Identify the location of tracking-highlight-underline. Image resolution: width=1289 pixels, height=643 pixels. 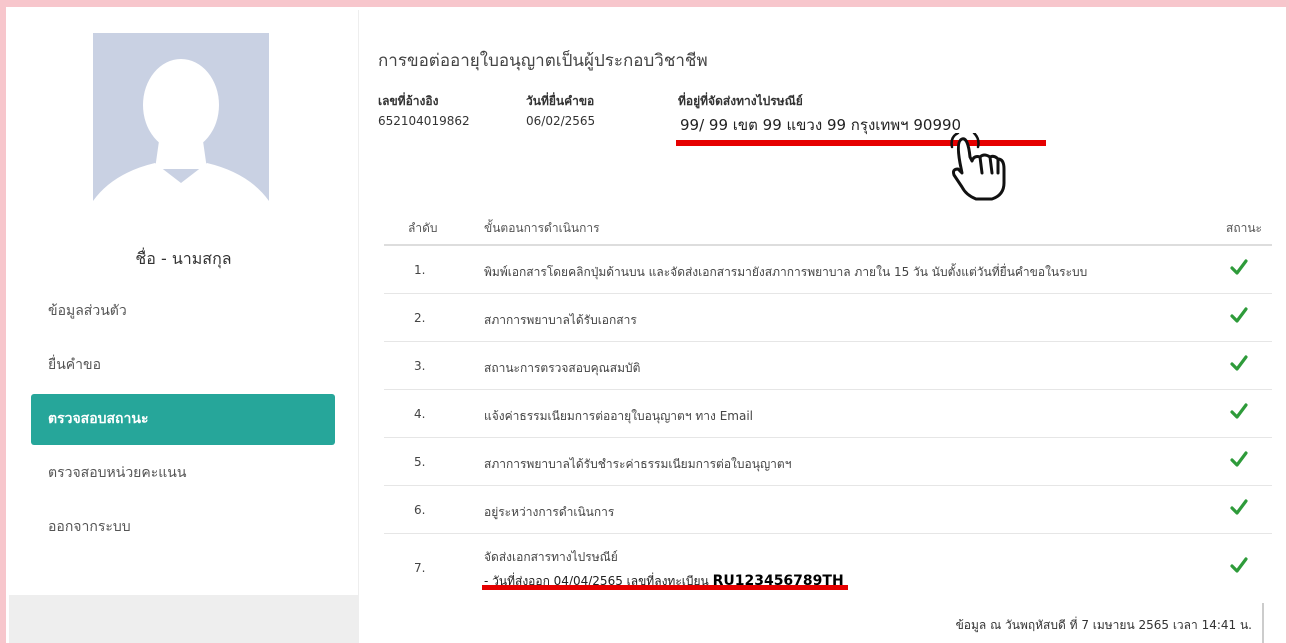
(665, 587).